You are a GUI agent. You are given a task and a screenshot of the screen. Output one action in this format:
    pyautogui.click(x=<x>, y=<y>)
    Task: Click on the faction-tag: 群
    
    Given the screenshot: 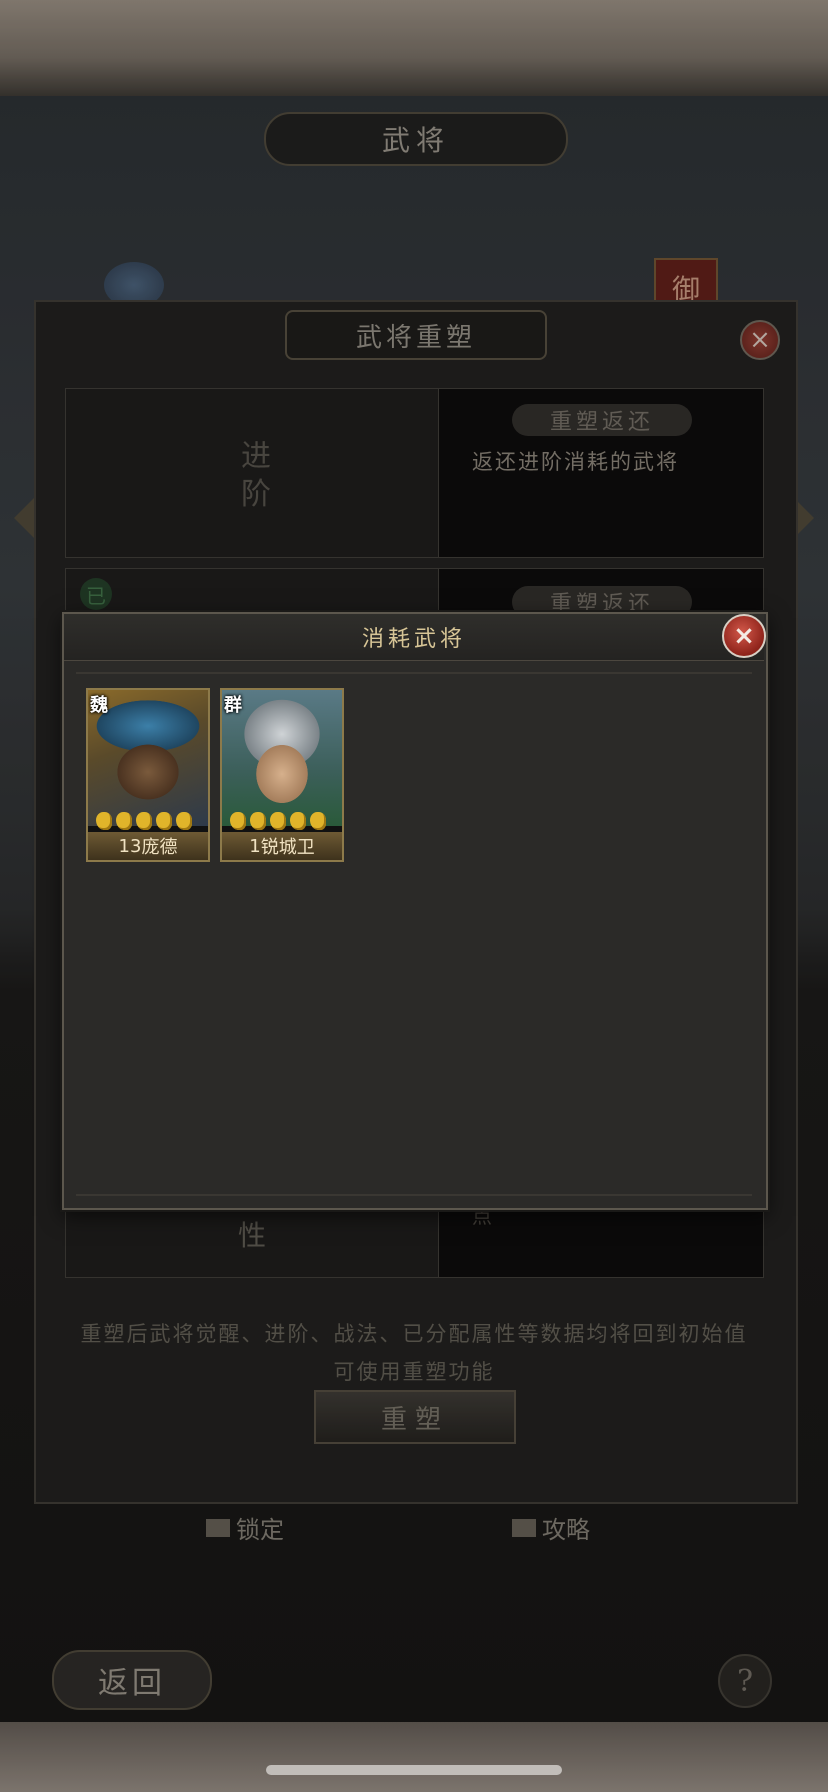 What is the action you would take?
    pyautogui.click(x=233, y=705)
    